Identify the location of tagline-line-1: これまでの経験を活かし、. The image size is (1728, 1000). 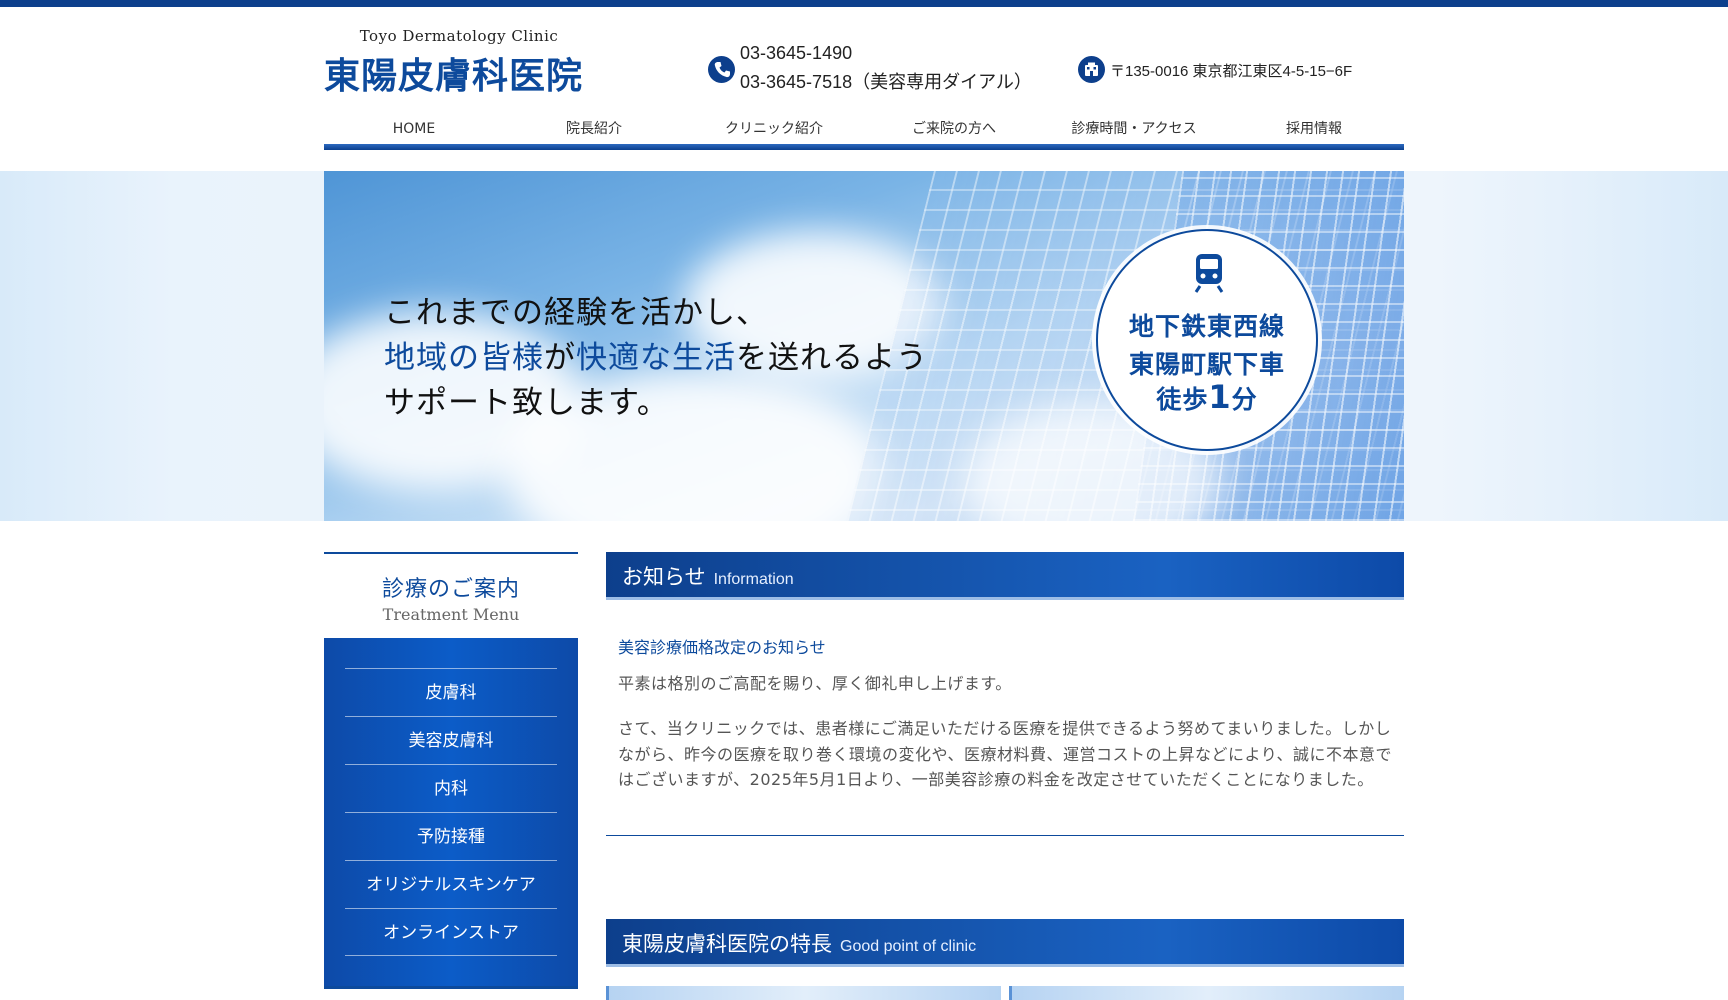
(576, 313).